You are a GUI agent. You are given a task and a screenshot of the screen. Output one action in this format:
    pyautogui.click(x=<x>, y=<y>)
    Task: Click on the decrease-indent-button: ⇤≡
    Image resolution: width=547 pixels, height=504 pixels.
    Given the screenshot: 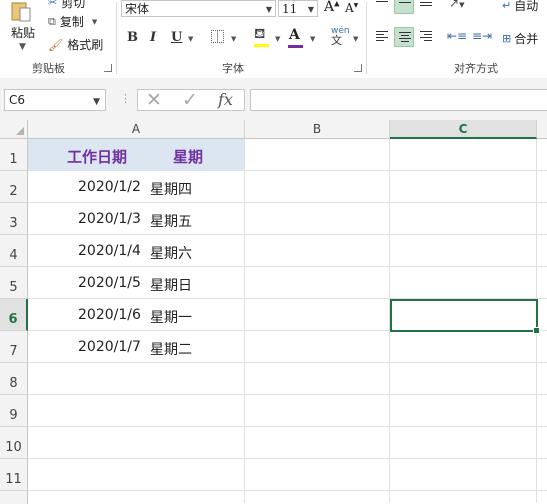 What is the action you would take?
    pyautogui.click(x=457, y=36)
    